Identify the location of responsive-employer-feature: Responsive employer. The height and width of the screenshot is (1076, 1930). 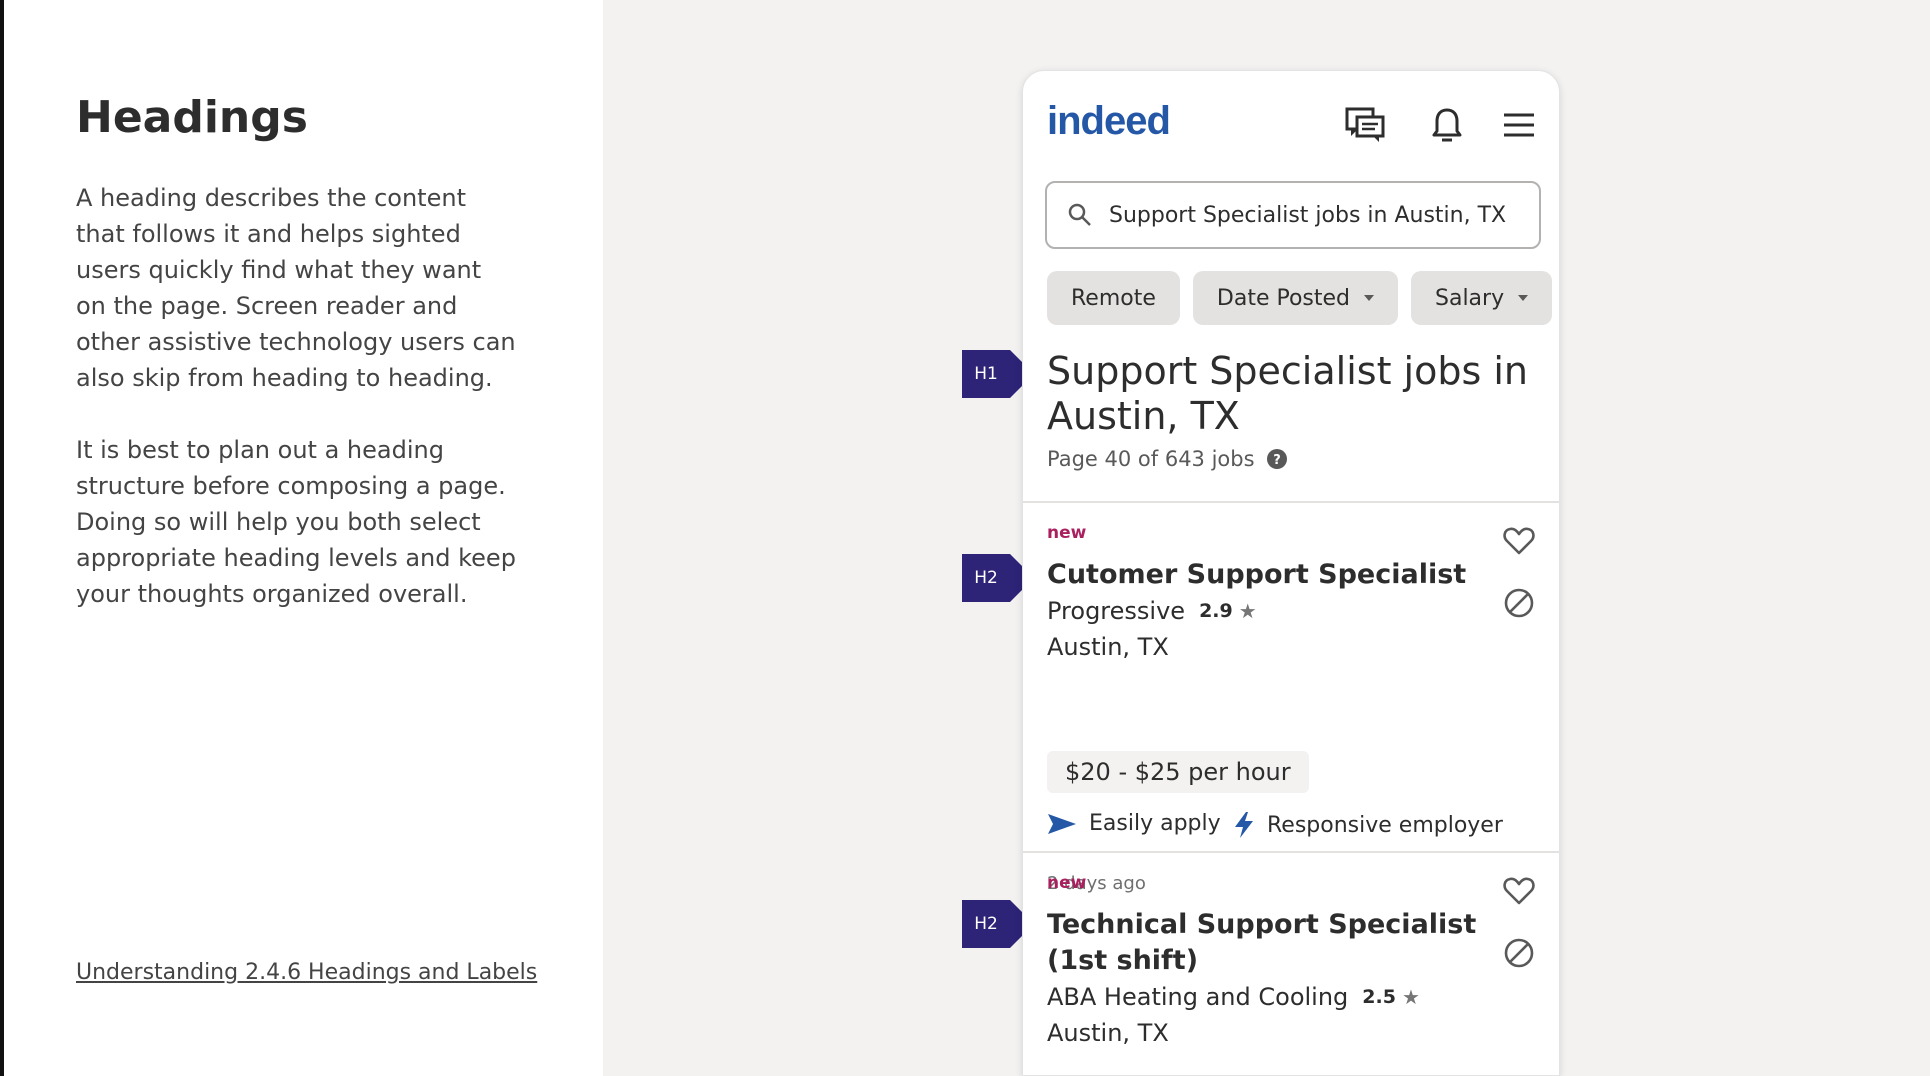
(1368, 825).